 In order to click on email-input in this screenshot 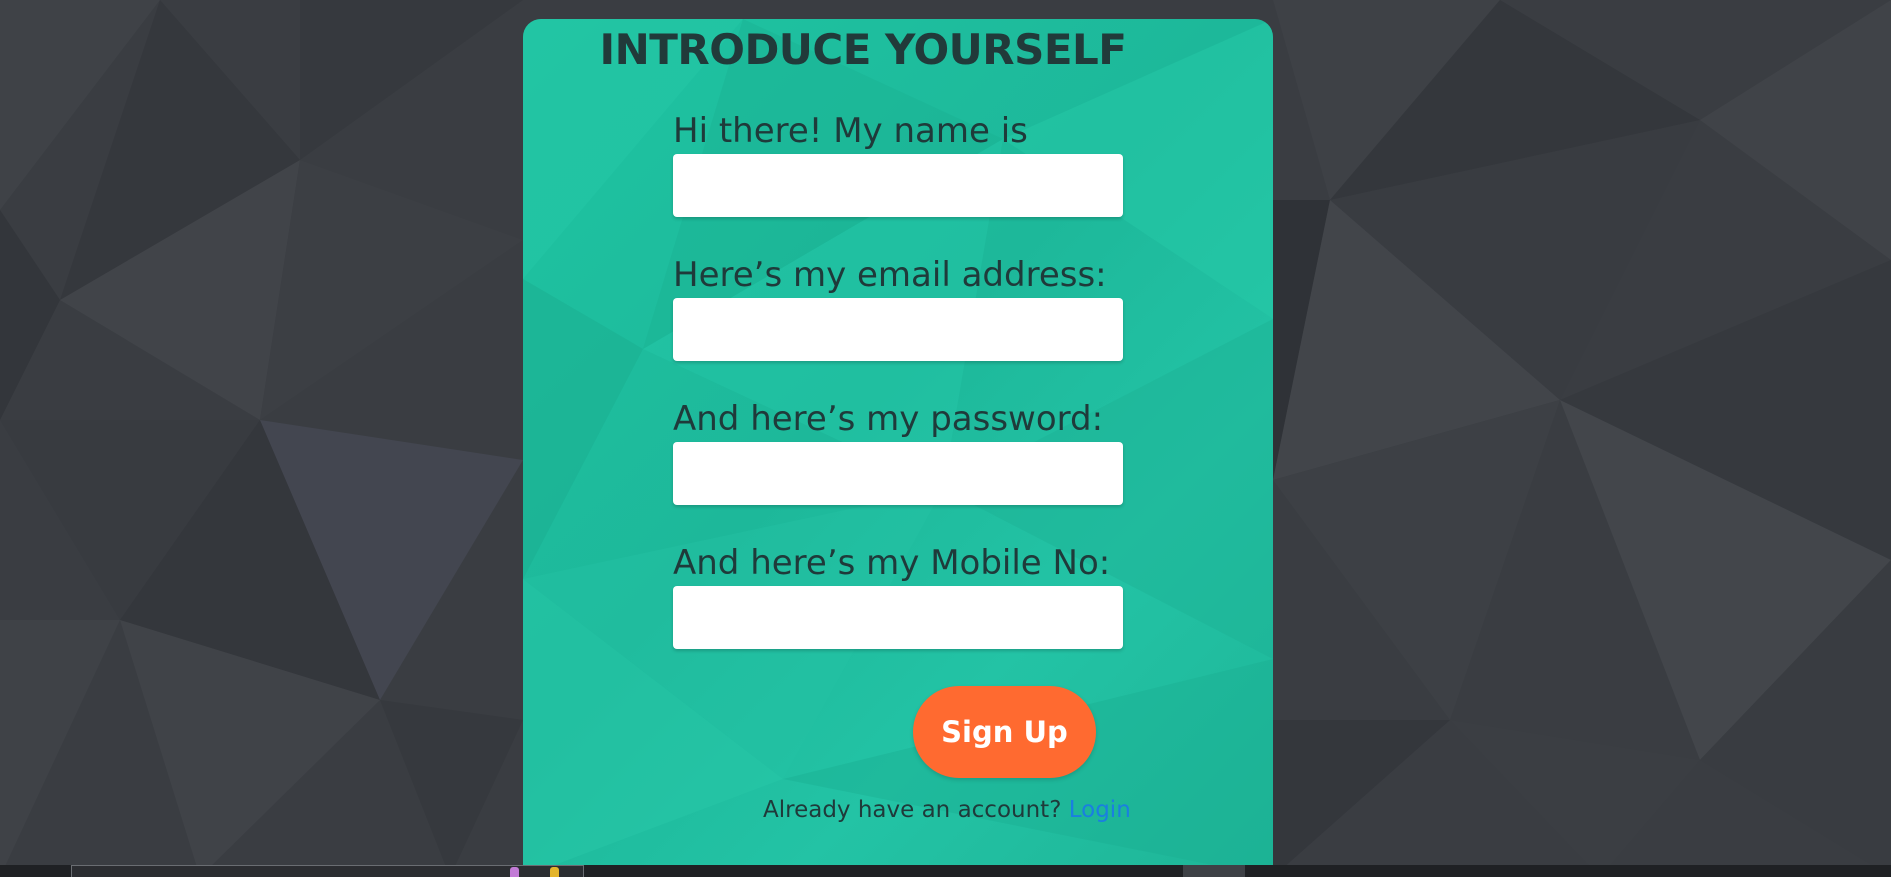, I will do `click(898, 329)`.